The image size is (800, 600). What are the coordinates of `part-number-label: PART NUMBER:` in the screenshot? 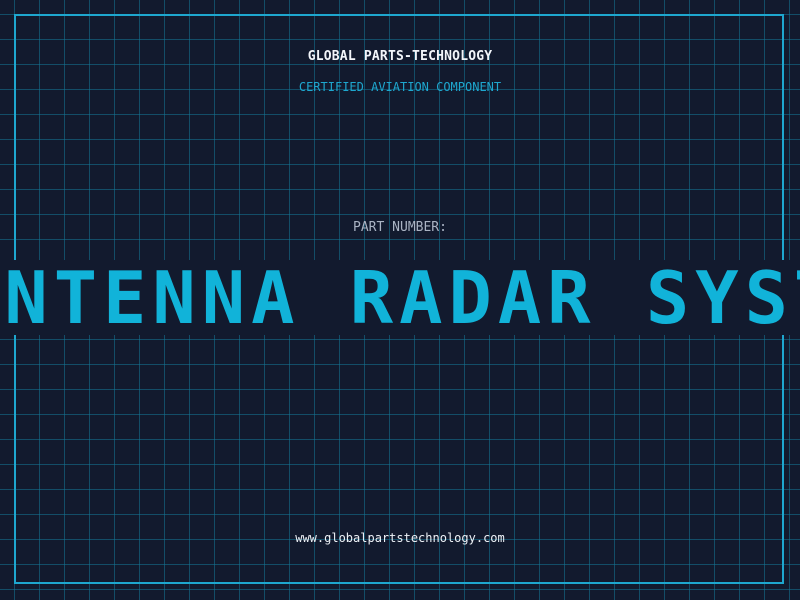 It's located at (400, 227).